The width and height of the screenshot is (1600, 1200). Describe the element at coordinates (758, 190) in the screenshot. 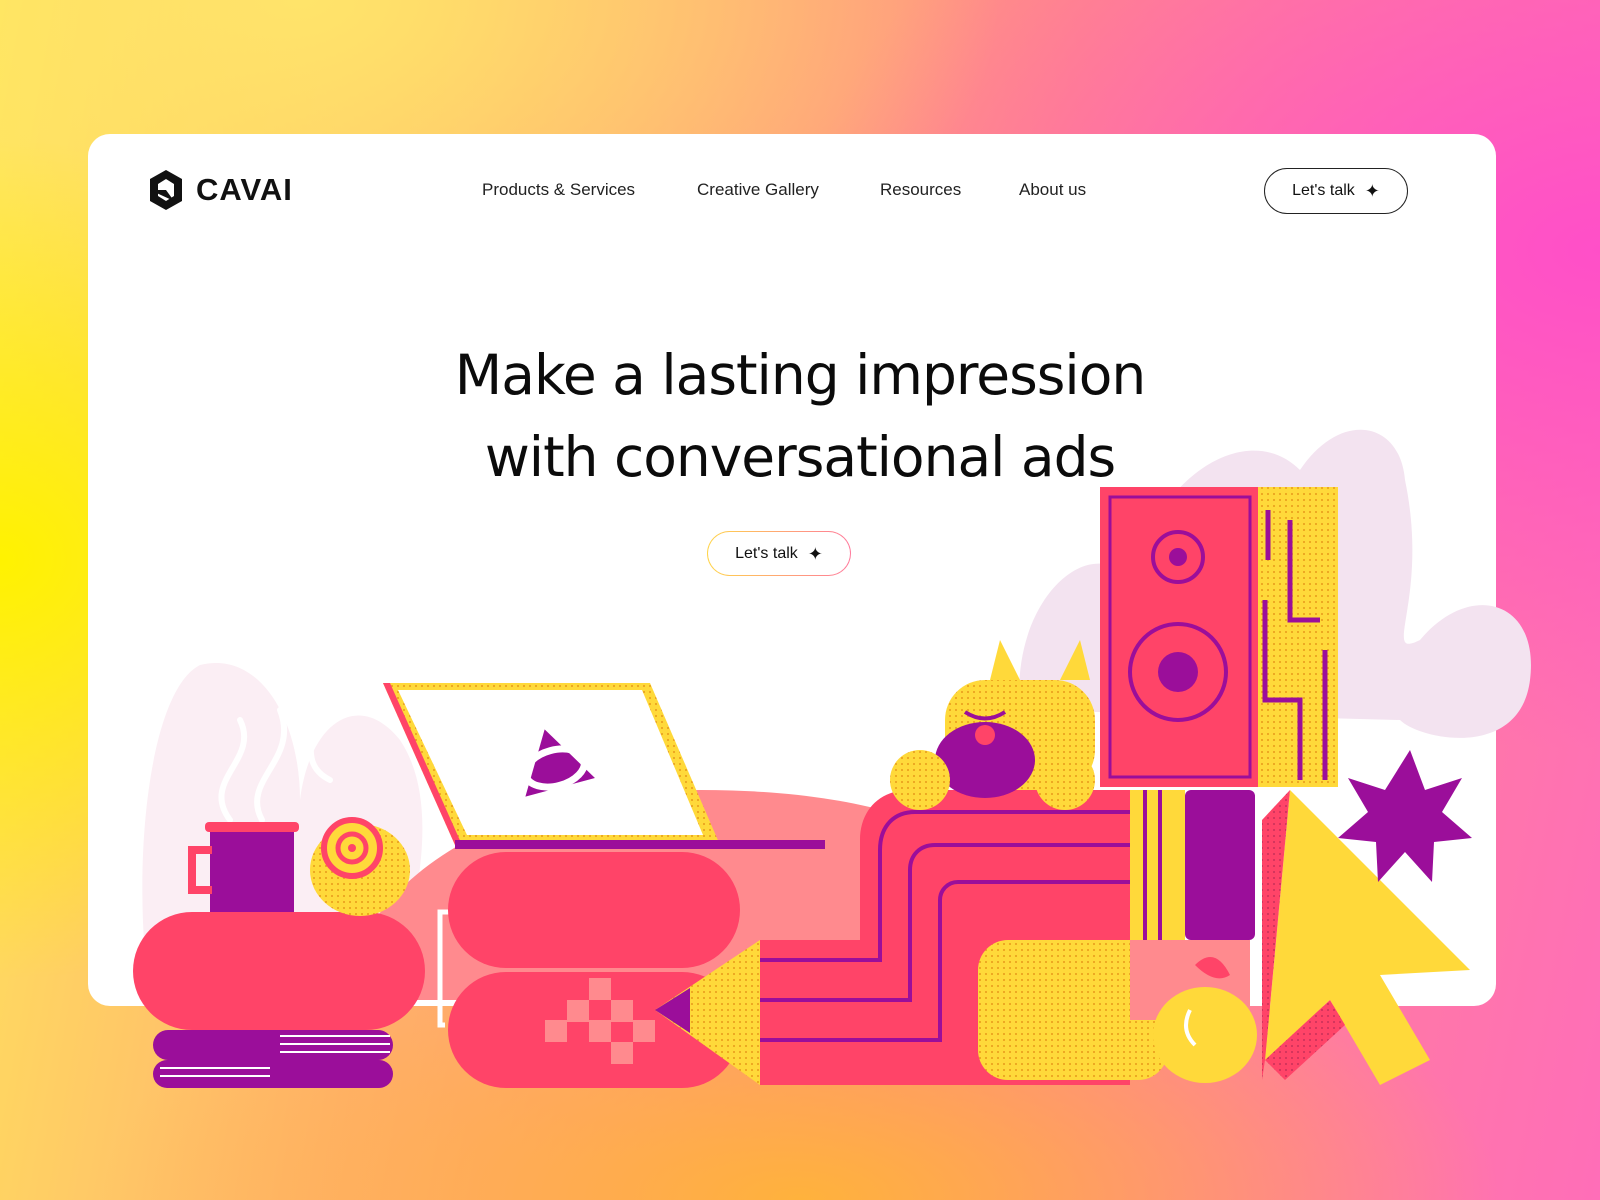

I see `nav-item-creative-gallery: Creative Gallery` at that location.